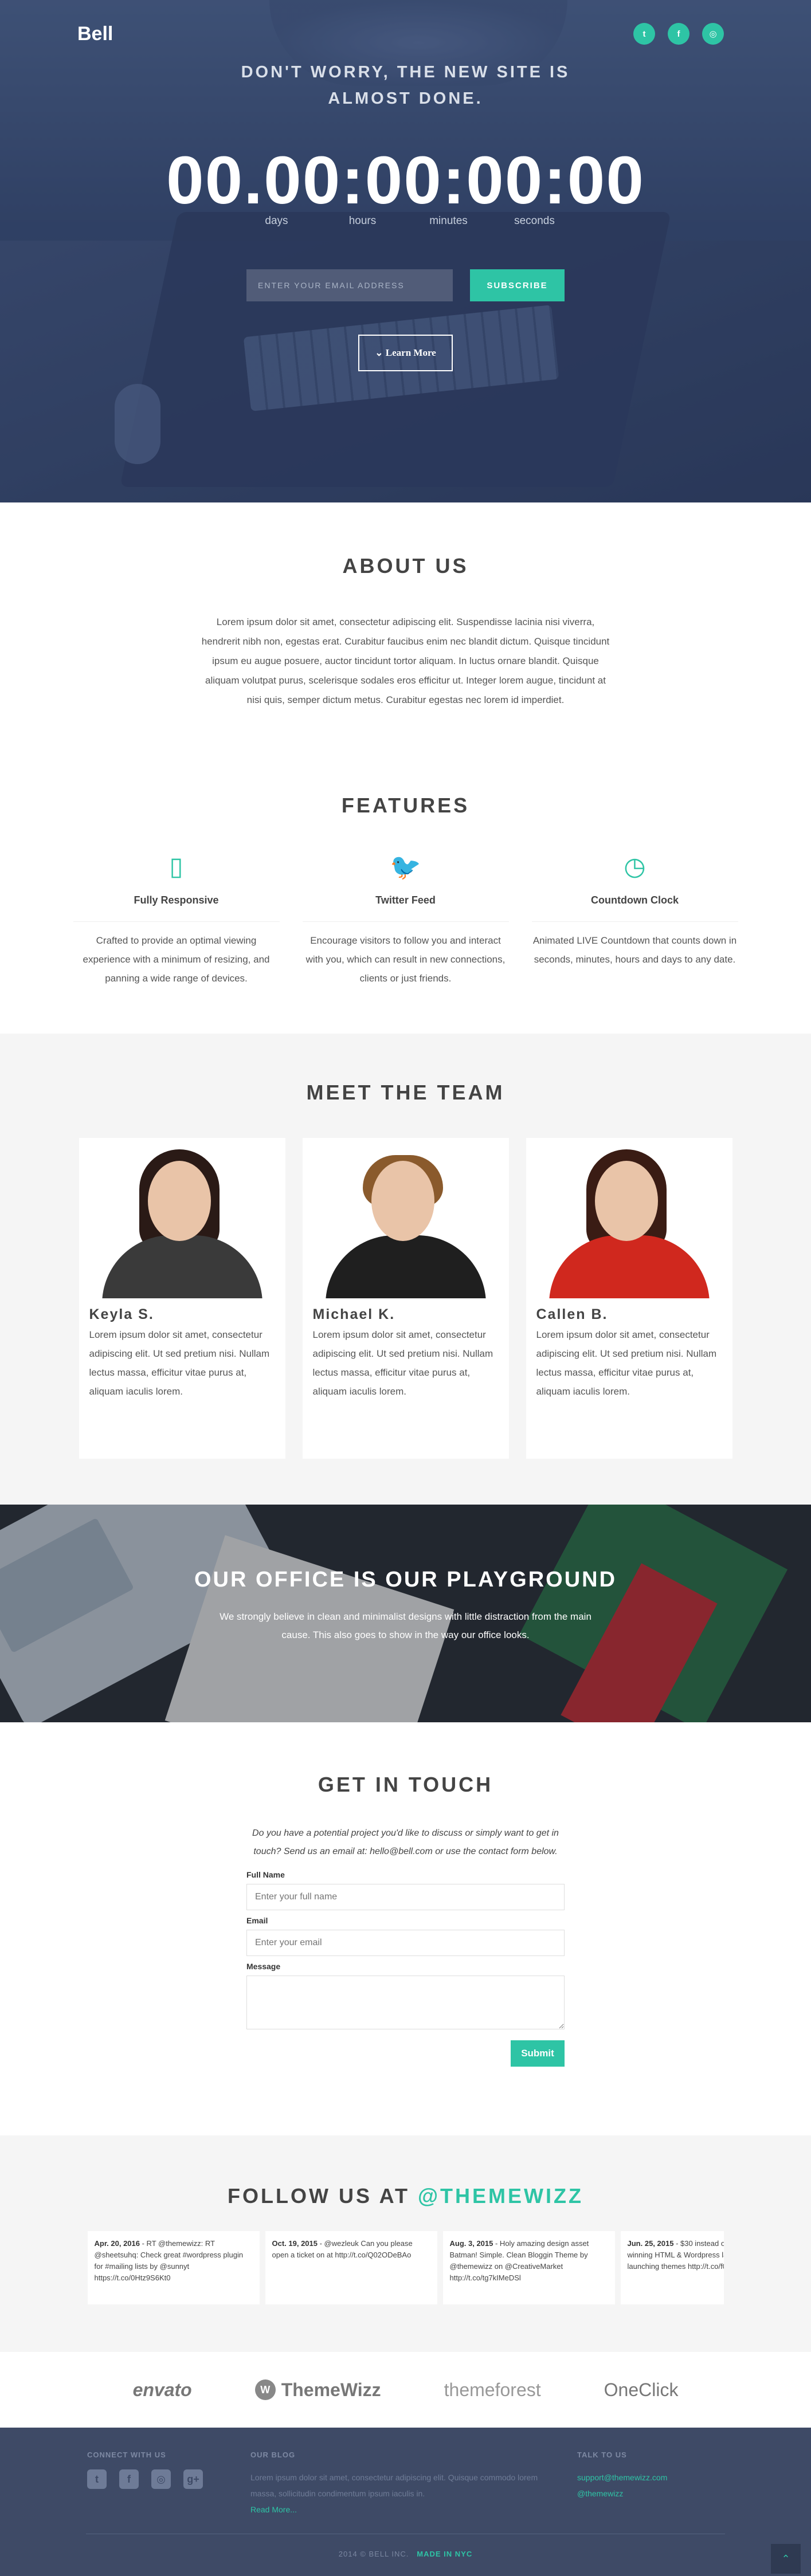 This screenshot has height=2576, width=811. What do you see at coordinates (354, 1314) in the screenshot?
I see `team-member-name: Michael K.` at bounding box center [354, 1314].